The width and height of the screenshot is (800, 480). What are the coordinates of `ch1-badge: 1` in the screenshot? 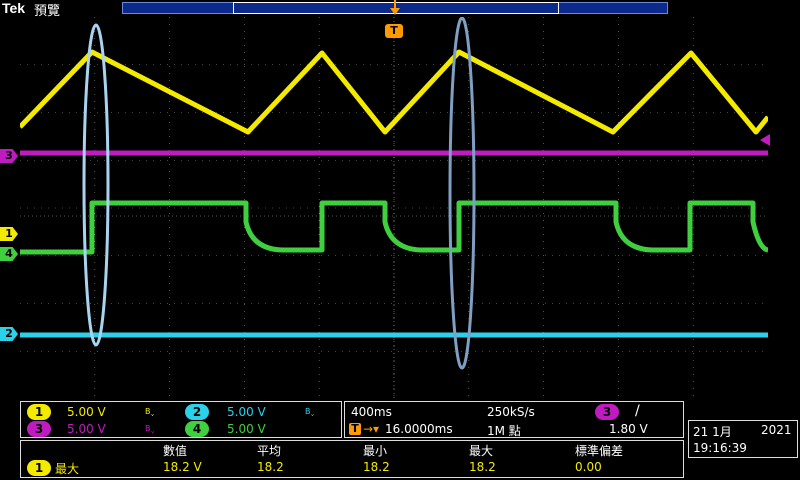 It's located at (39, 412).